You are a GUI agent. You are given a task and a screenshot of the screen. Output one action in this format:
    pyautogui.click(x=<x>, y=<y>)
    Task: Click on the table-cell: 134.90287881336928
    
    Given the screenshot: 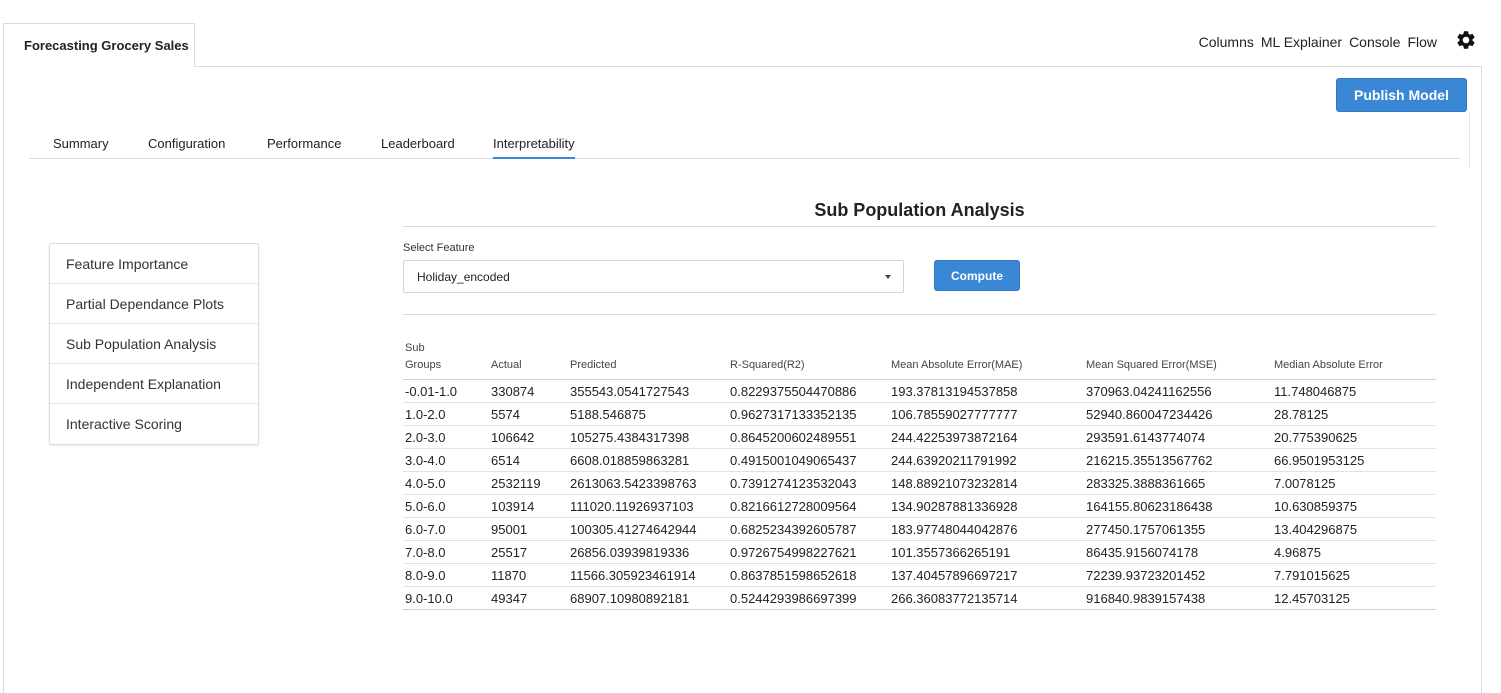 What is the action you would take?
    pyautogui.click(x=986, y=506)
    